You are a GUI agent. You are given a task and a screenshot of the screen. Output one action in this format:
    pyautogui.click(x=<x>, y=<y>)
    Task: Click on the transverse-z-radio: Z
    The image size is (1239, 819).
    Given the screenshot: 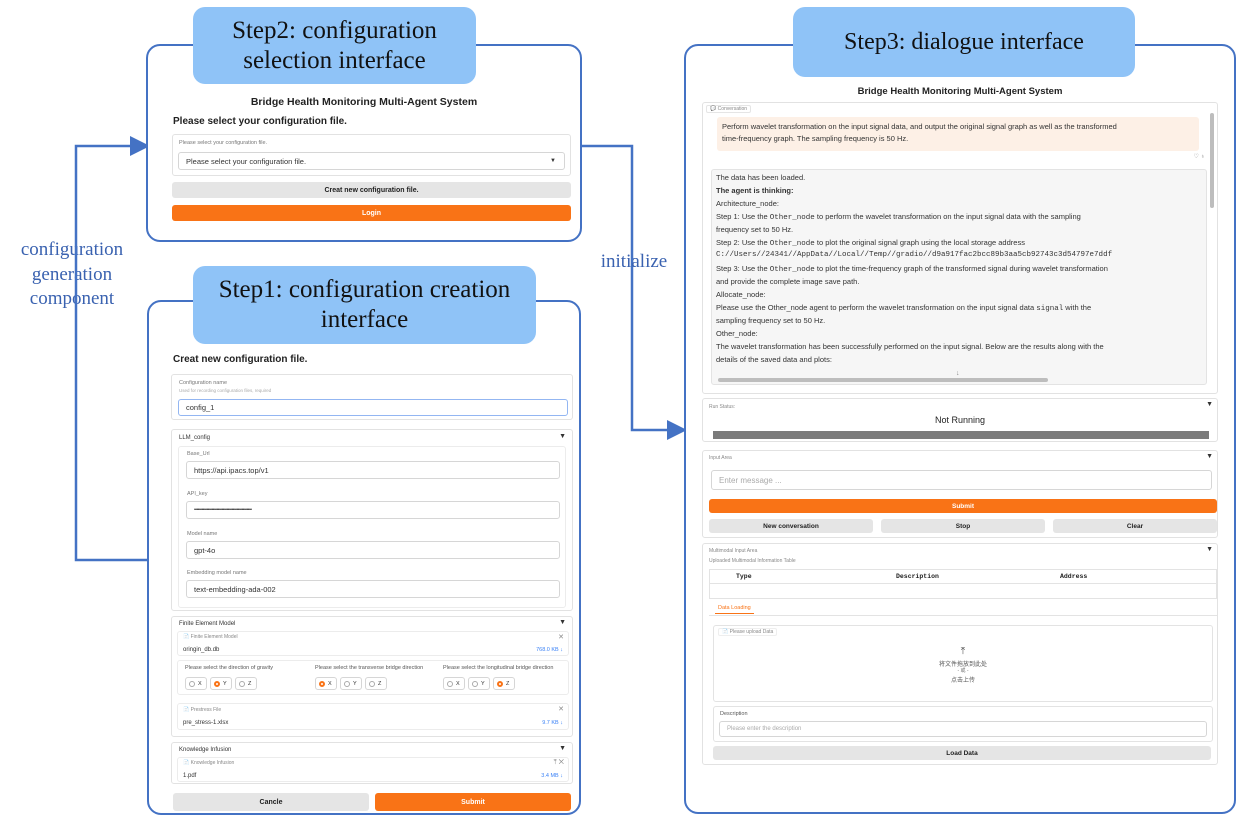 What is the action you would take?
    pyautogui.click(x=376, y=683)
    